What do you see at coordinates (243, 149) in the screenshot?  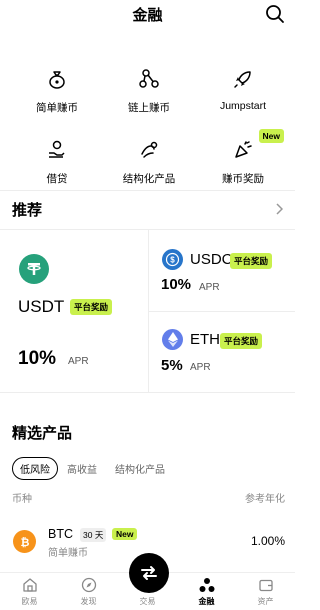 I see `party-popper-icon` at bounding box center [243, 149].